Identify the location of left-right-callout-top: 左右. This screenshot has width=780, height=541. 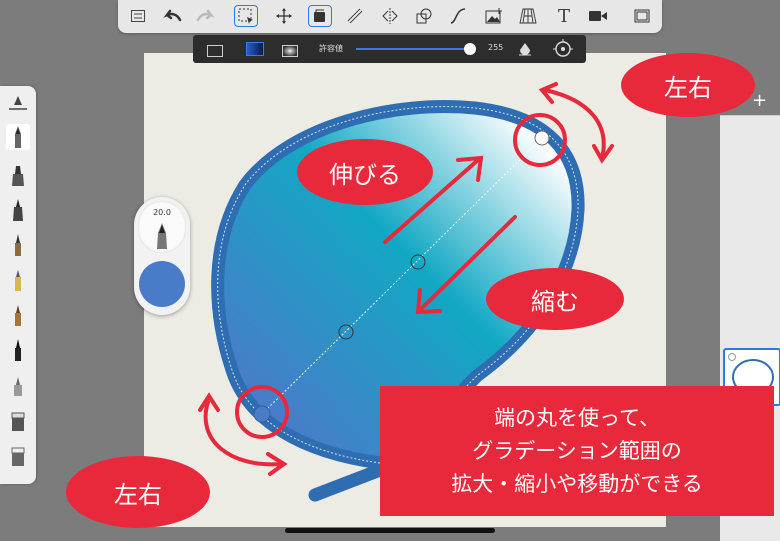
(688, 85).